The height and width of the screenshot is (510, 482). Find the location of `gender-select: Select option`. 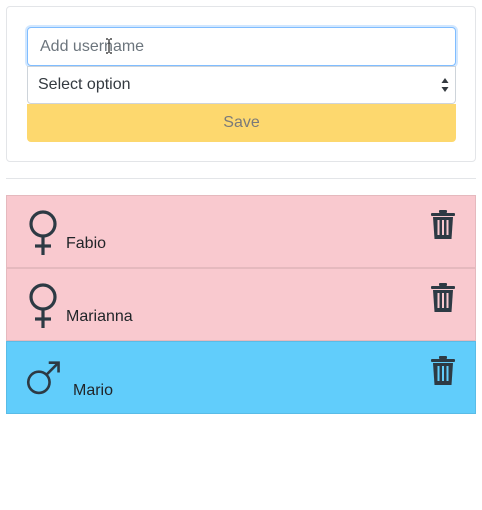

gender-select: Select option is located at coordinates (241, 85).